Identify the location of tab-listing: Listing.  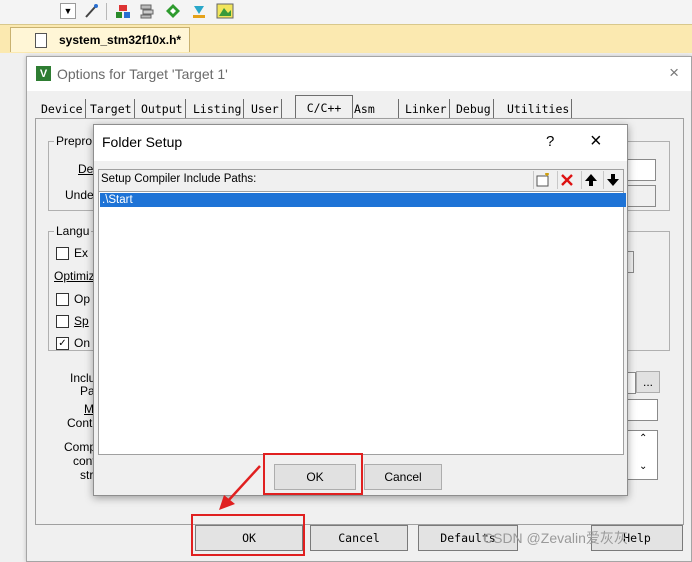
(218, 108).